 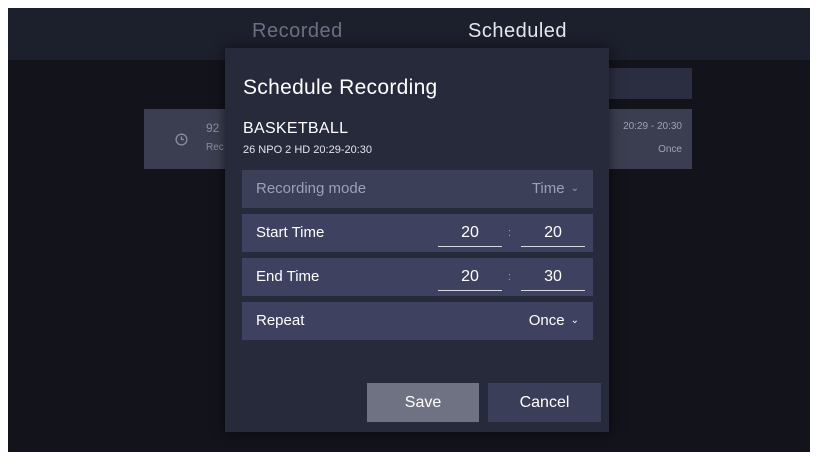 I want to click on recording-mode-label: Recording mode, so click(x=311, y=188).